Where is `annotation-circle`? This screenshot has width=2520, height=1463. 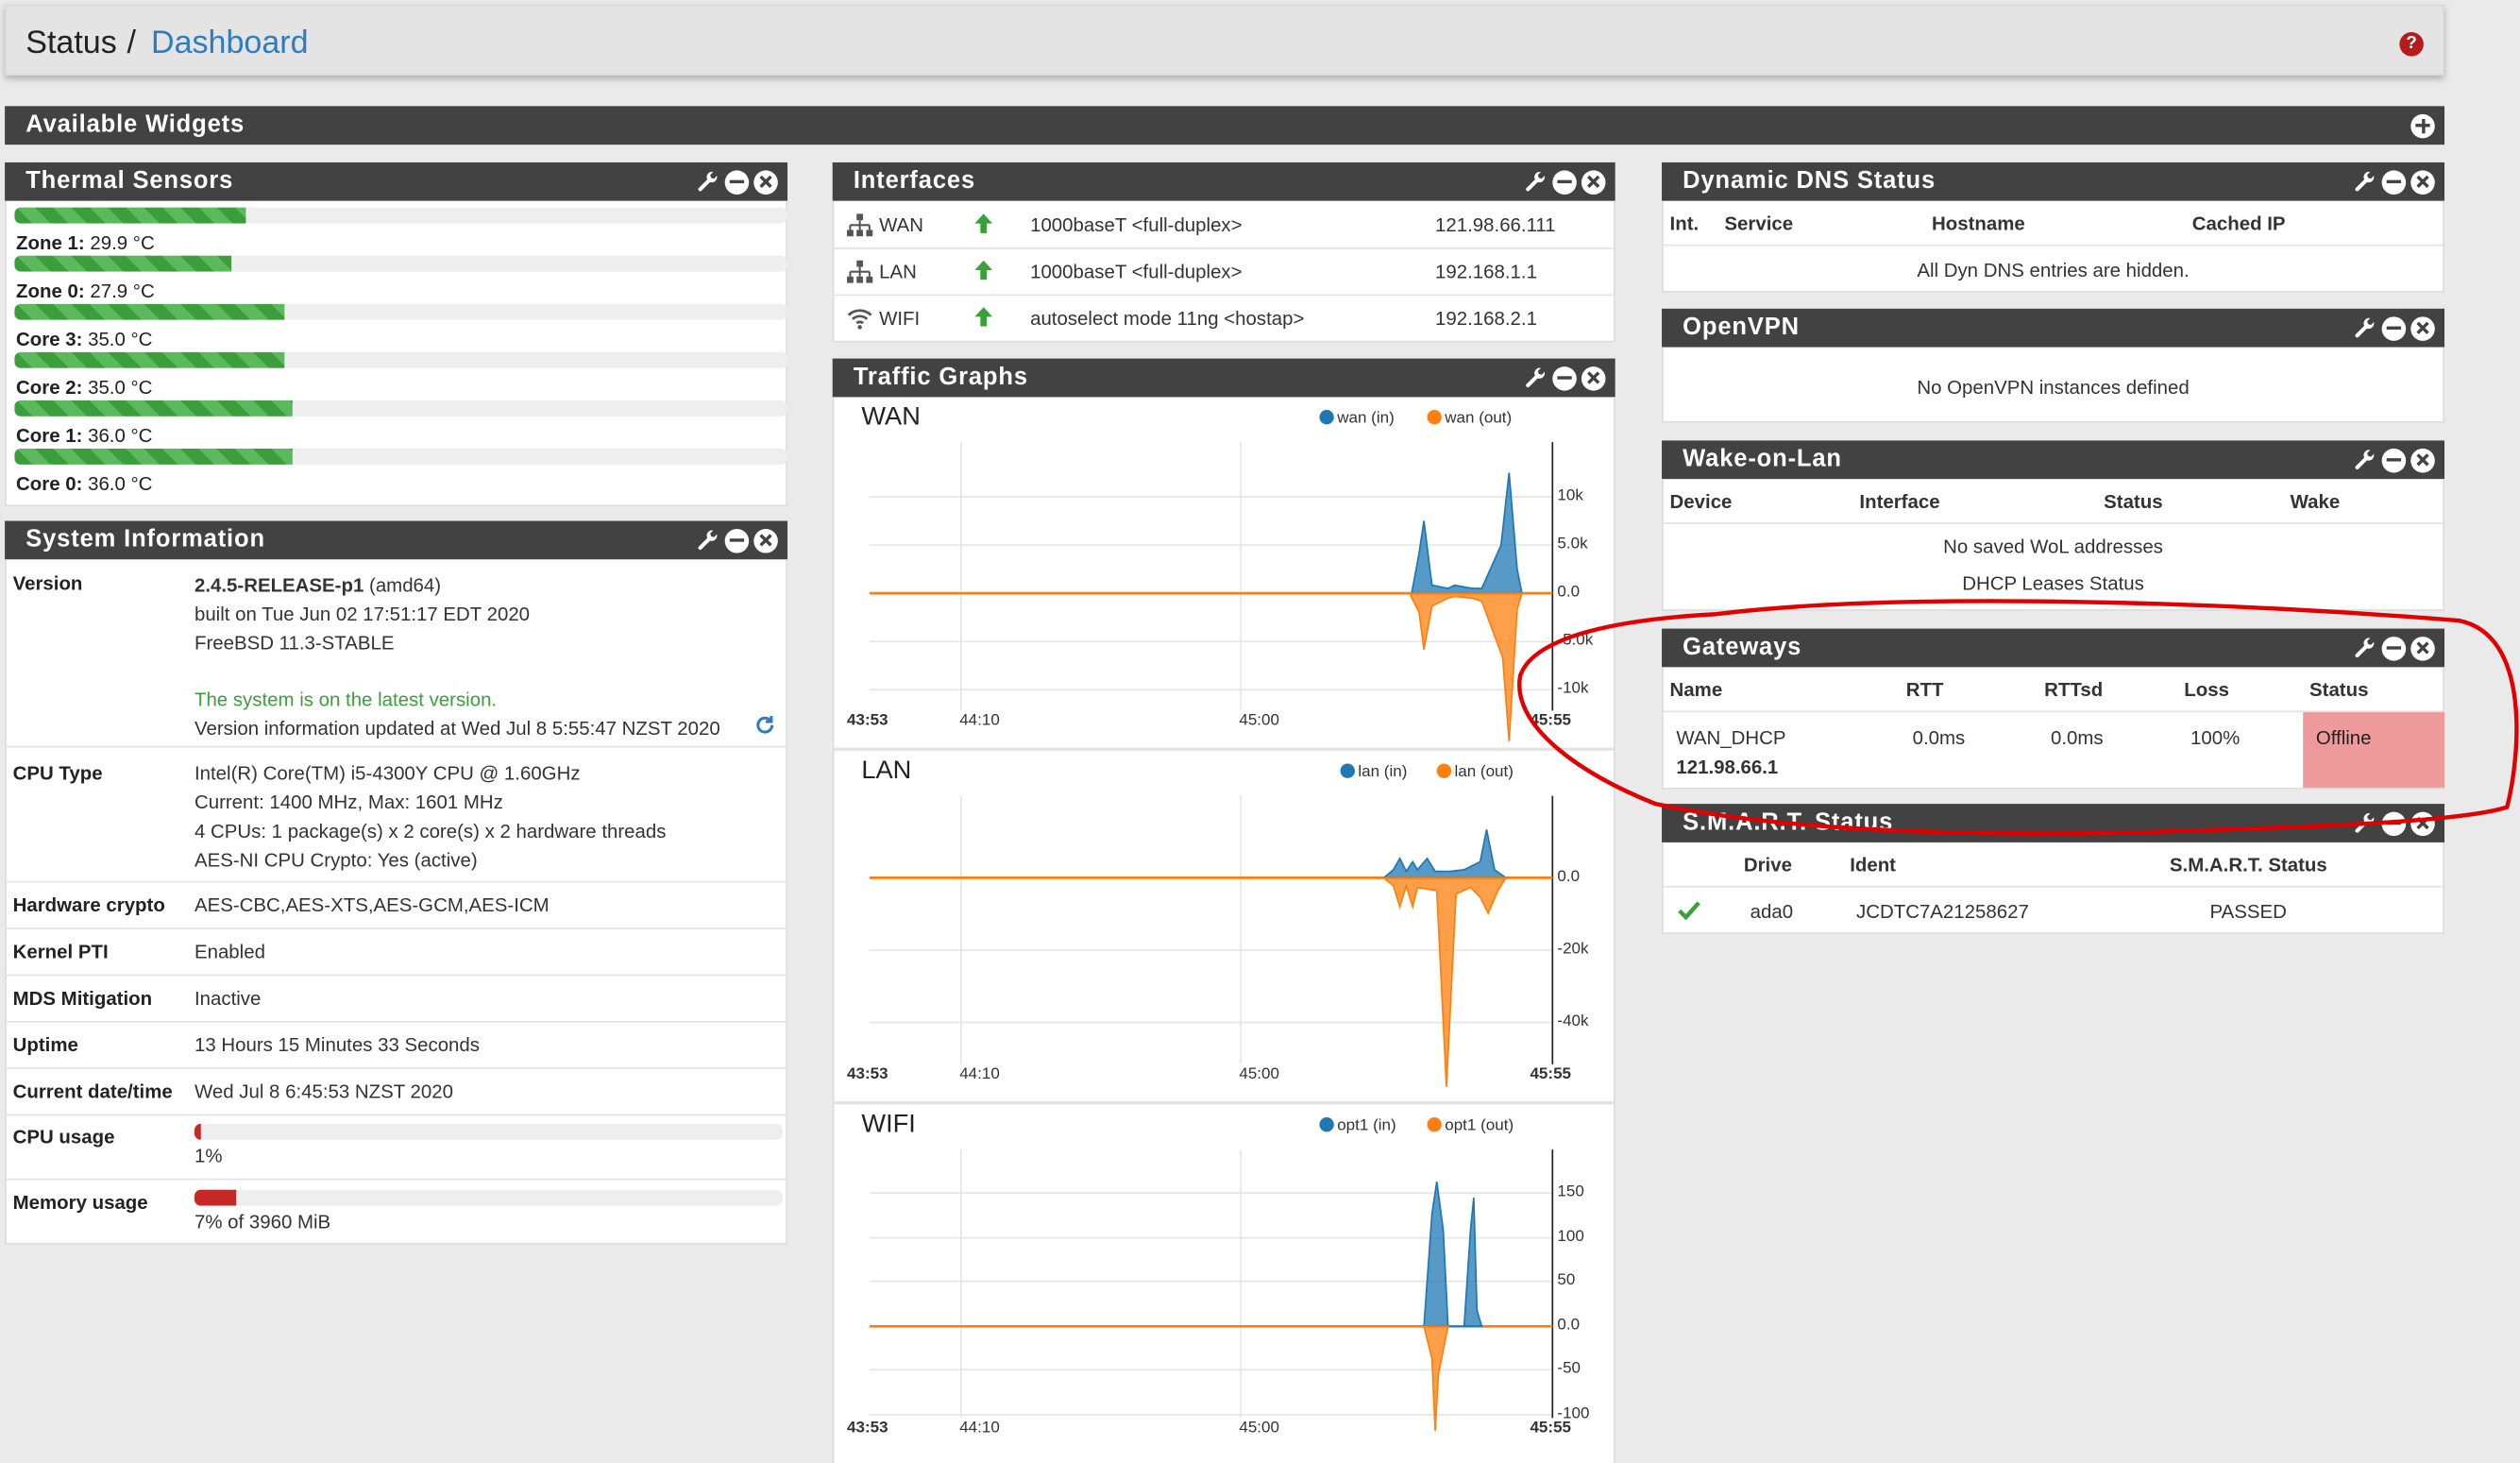
annotation-circle is located at coordinates (2018, 717).